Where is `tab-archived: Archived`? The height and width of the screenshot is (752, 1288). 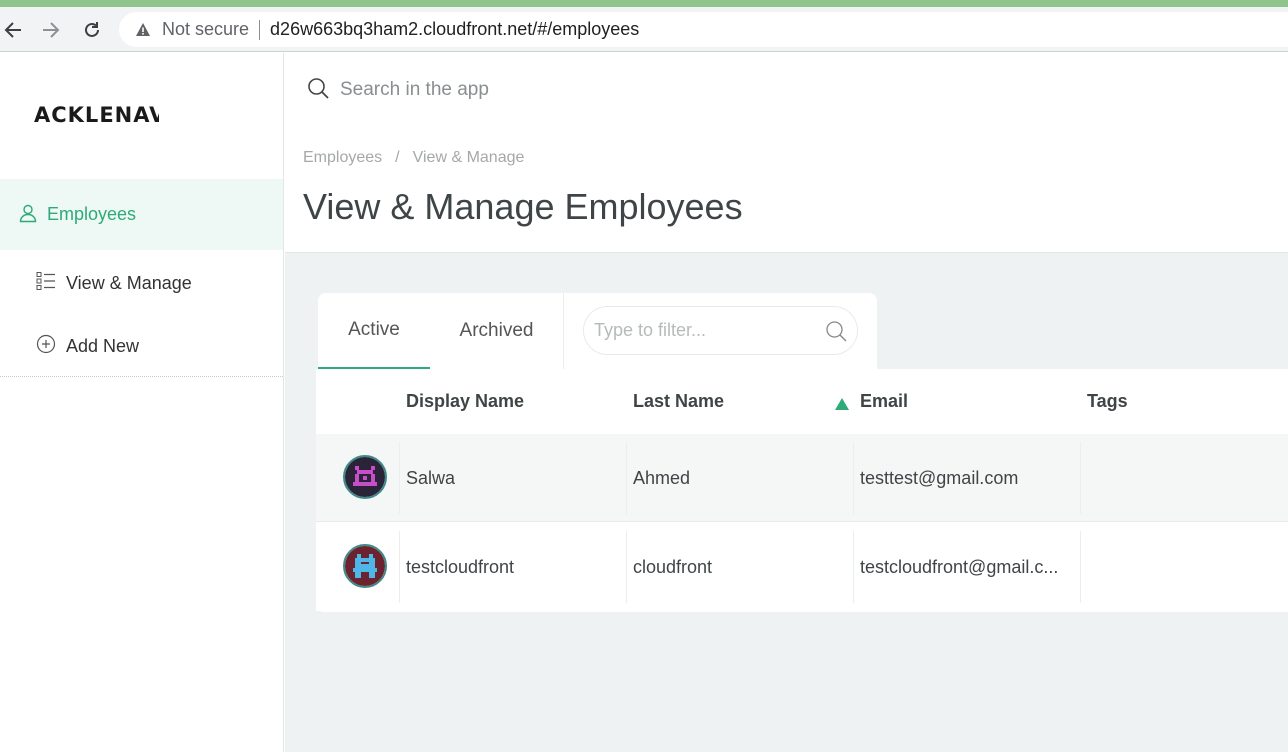
tab-archived: Archived is located at coordinates (496, 331).